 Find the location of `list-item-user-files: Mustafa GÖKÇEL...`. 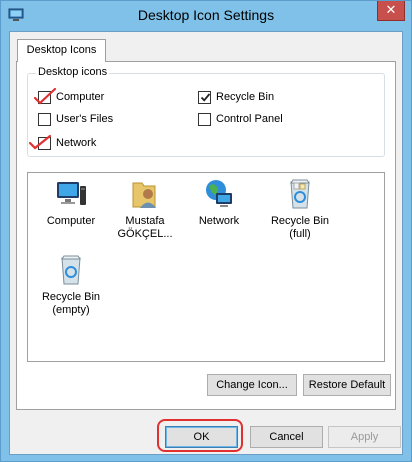

list-item-user-files: Mustafa GÖKÇEL... is located at coordinates (145, 209).